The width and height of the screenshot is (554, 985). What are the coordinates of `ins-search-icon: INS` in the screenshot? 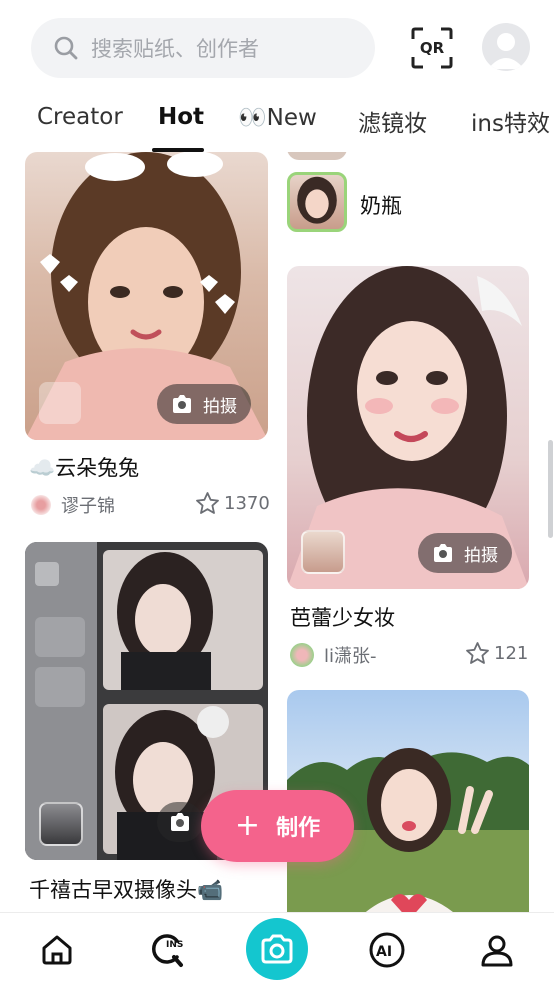 It's located at (167, 950).